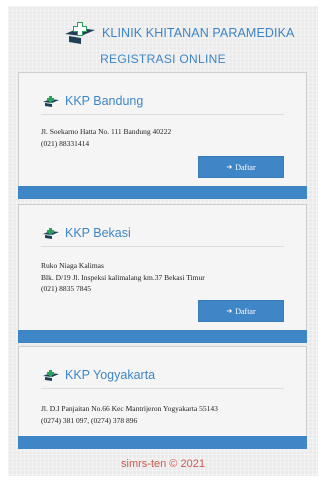  Describe the element at coordinates (65, 143) in the screenshot. I see `phone-line: (021) 88331414` at that location.